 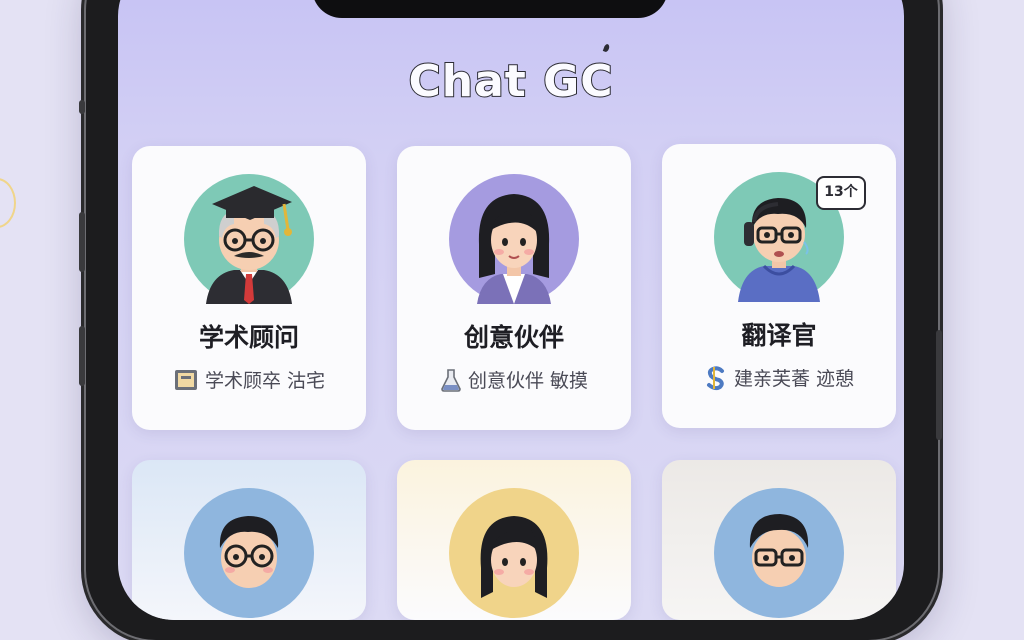 What do you see at coordinates (779, 335) in the screenshot?
I see `card-title: 翻译官` at bounding box center [779, 335].